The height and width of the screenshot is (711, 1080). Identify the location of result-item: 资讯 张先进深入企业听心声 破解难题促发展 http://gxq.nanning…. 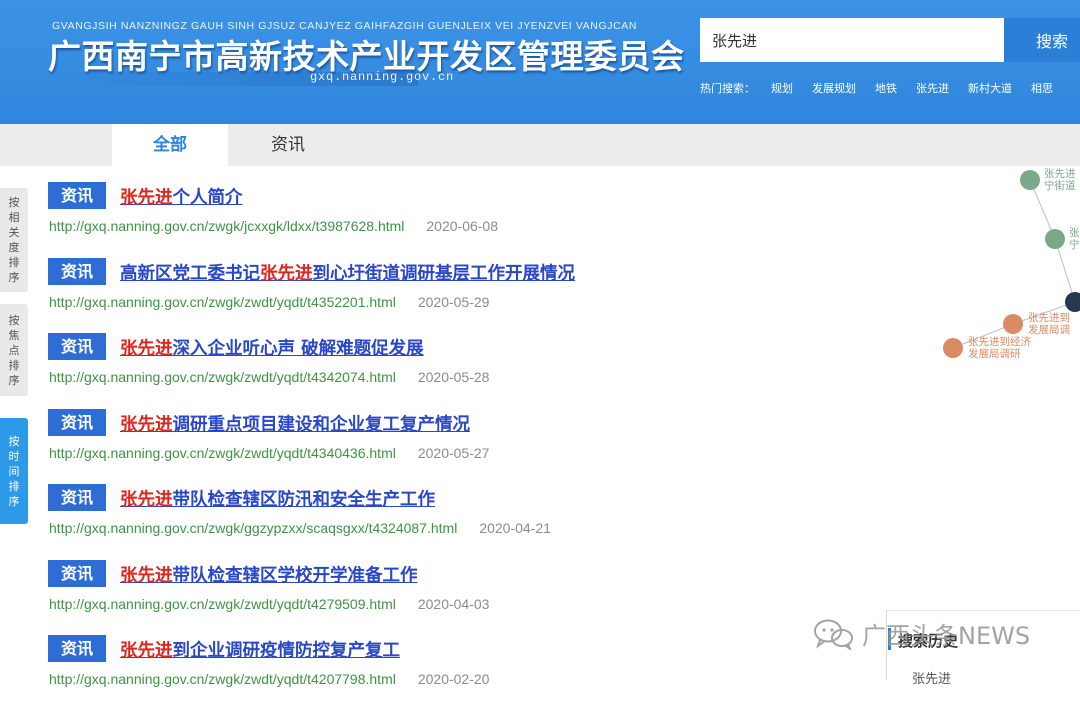
(358, 371).